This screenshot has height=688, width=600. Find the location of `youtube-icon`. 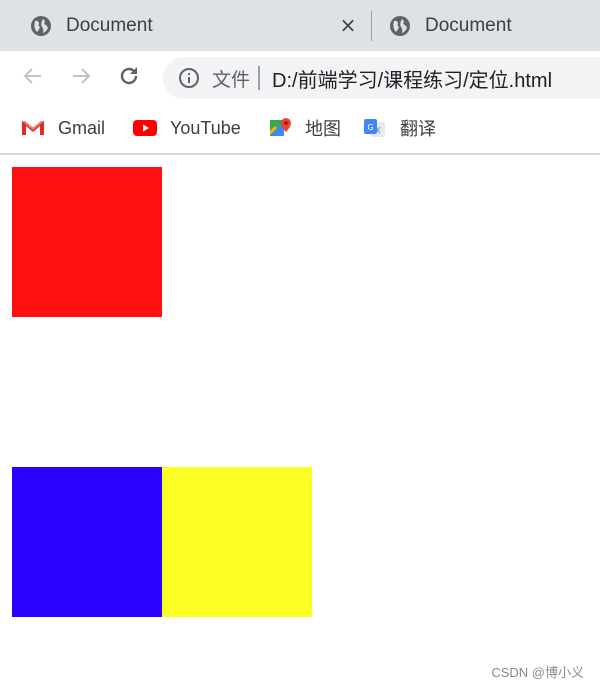

youtube-icon is located at coordinates (145, 128).